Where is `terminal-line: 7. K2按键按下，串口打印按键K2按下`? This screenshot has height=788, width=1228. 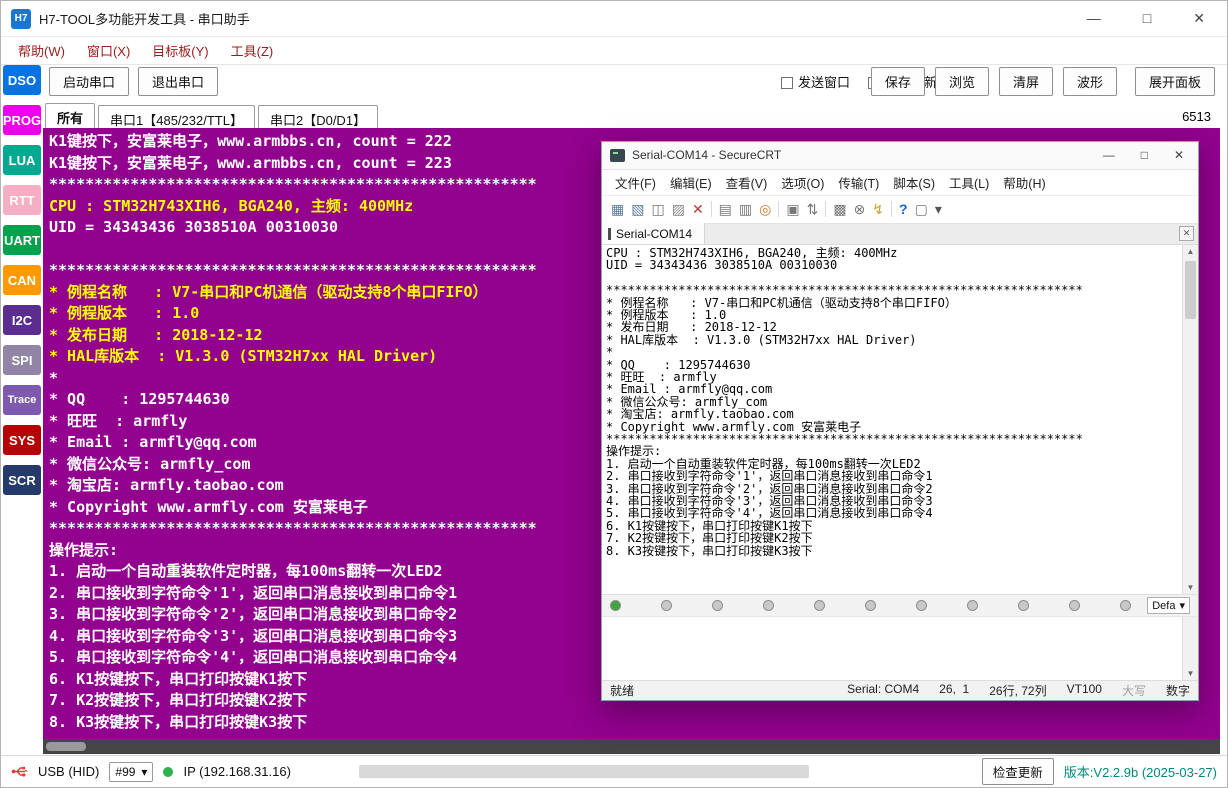
terminal-line: 7. K2按键按下，串口打印按键K2按下 is located at coordinates (709, 538).